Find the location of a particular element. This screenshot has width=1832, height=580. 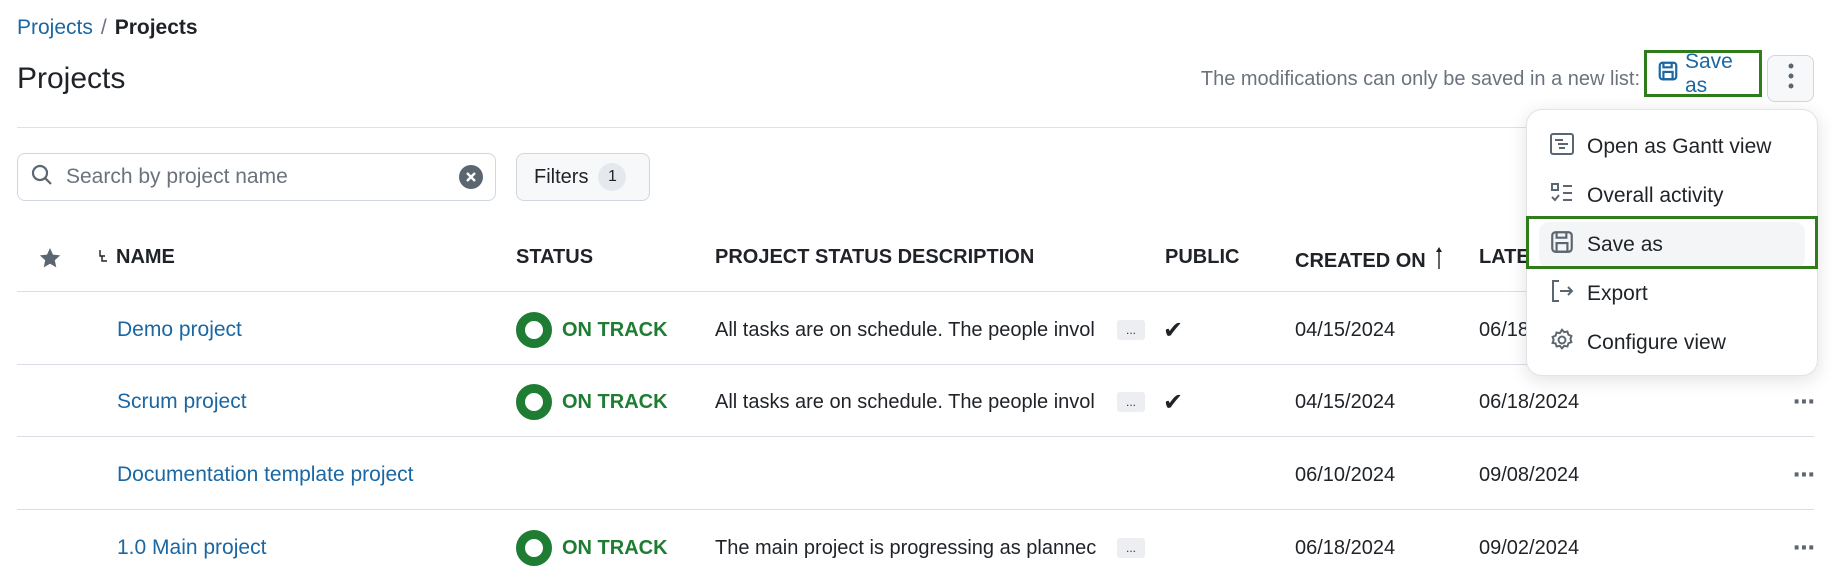

breadcrumb-link-projects: Projects is located at coordinates (55, 28).